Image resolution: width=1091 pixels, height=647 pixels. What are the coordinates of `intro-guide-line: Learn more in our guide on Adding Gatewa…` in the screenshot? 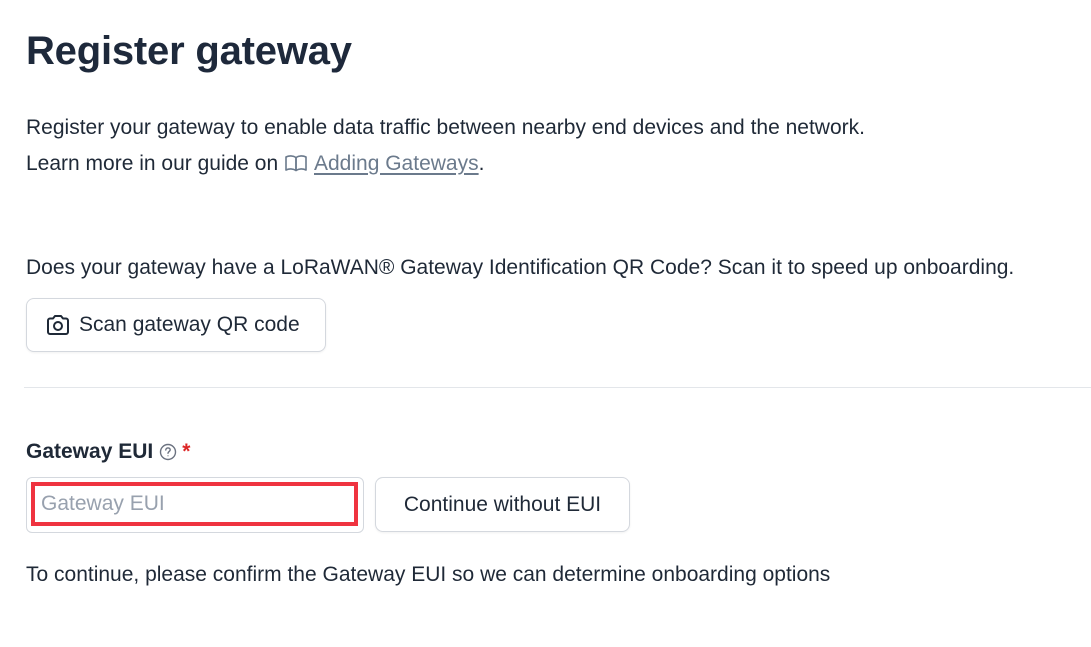 It's located at (445, 164).